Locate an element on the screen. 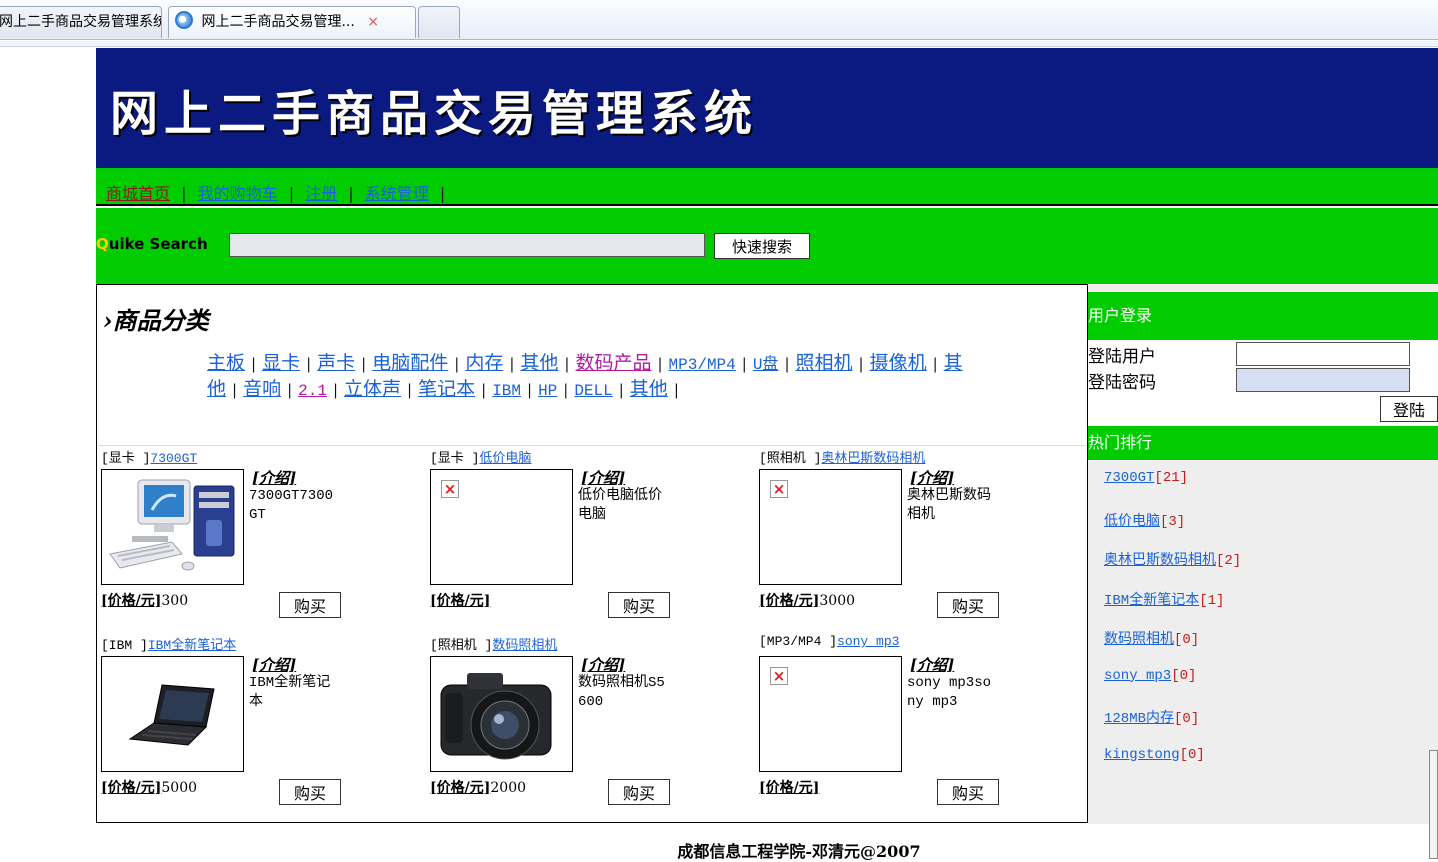 This screenshot has height=862, width=1438. product-header: [显卡 ]低价电脑 is located at coordinates (481, 458).